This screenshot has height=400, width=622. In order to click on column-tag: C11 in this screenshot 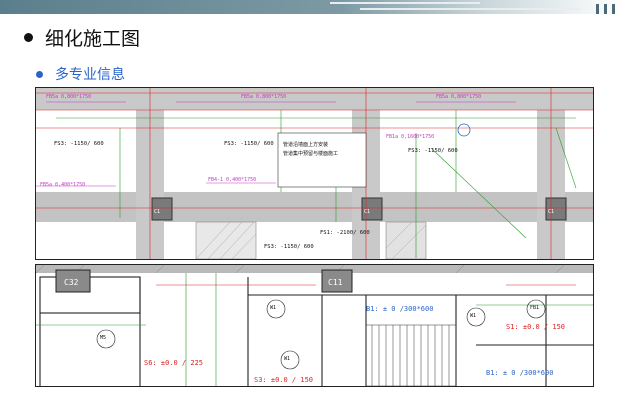, I will do `click(335, 282)`.